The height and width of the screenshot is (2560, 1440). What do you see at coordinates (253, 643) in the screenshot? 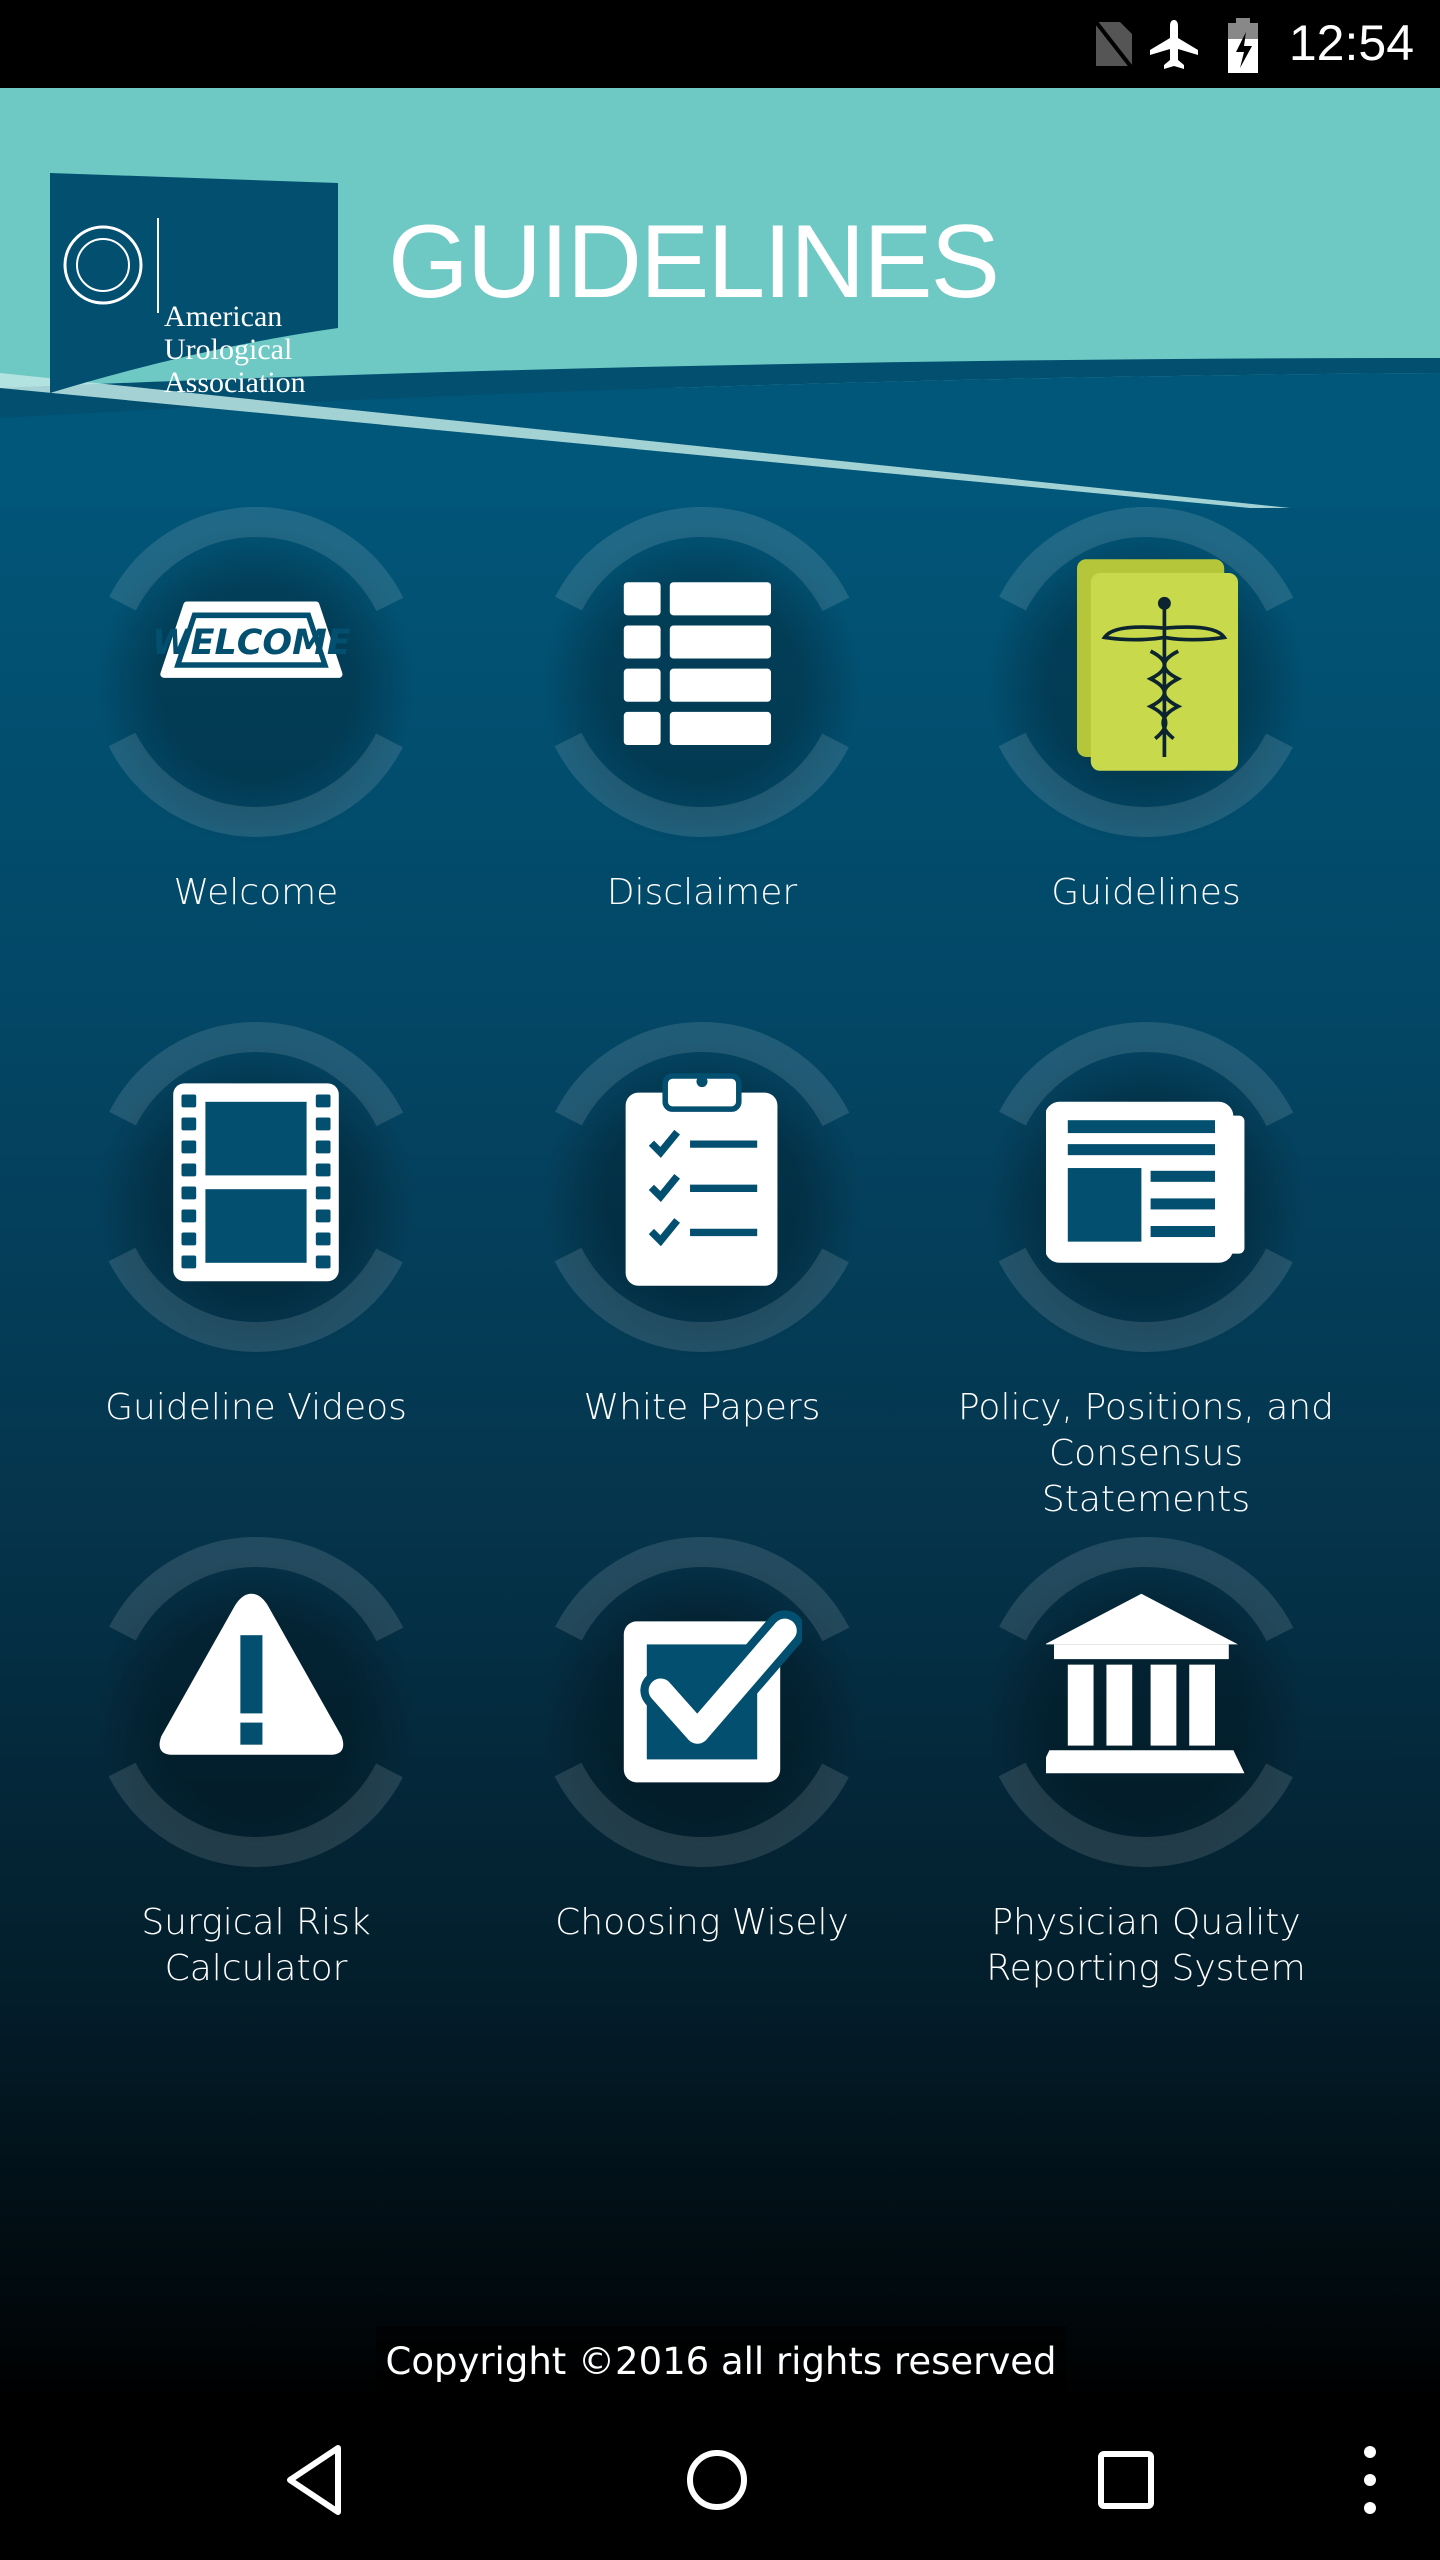
I see `svg-text: WELCOME` at bounding box center [253, 643].